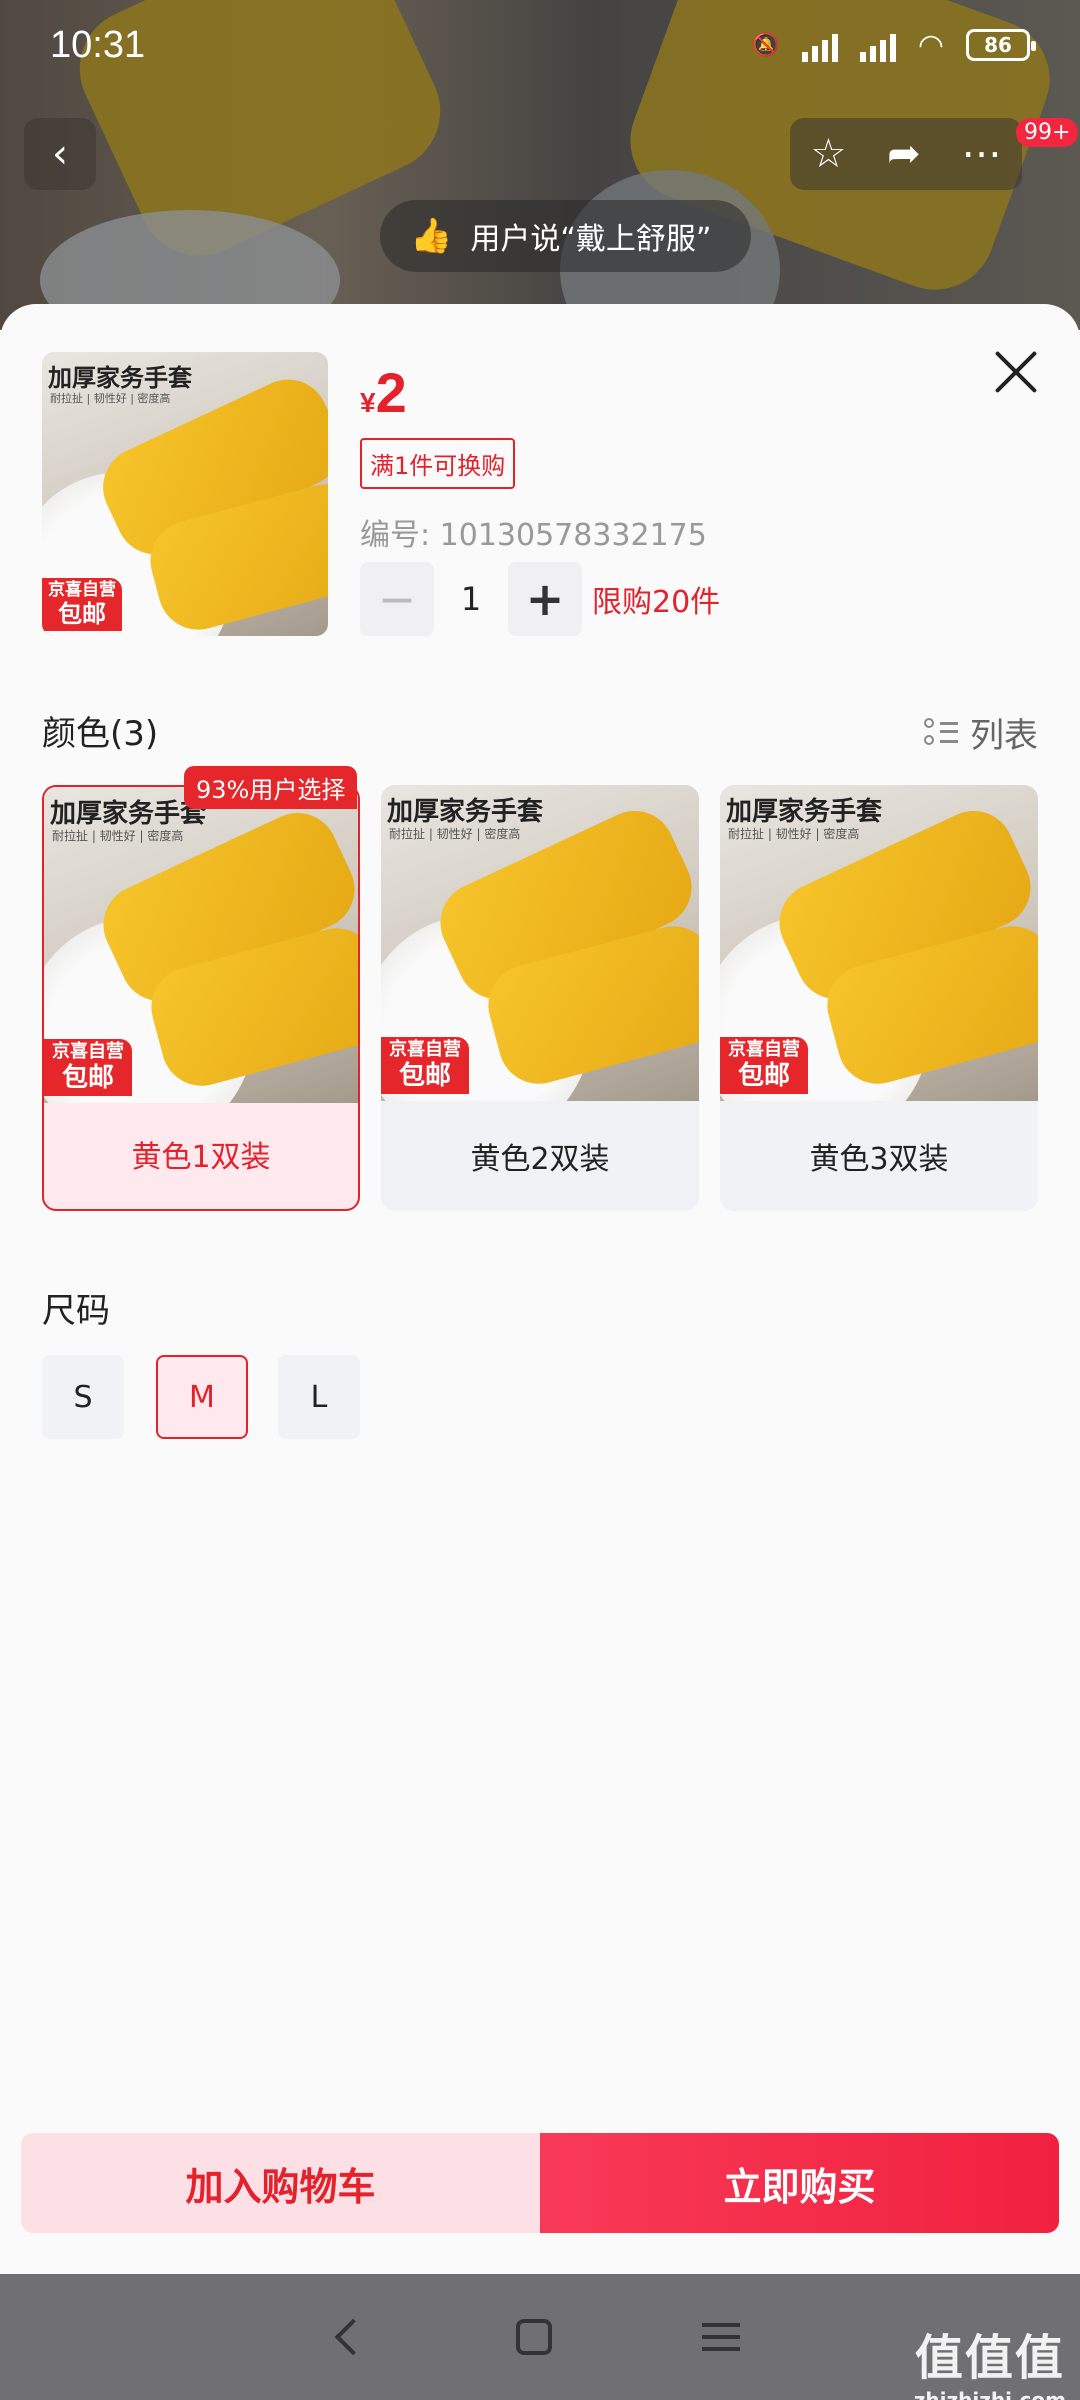 The image size is (1080, 2400). Describe the element at coordinates (397, 599) in the screenshot. I see `decrease-quantity-button: −` at that location.